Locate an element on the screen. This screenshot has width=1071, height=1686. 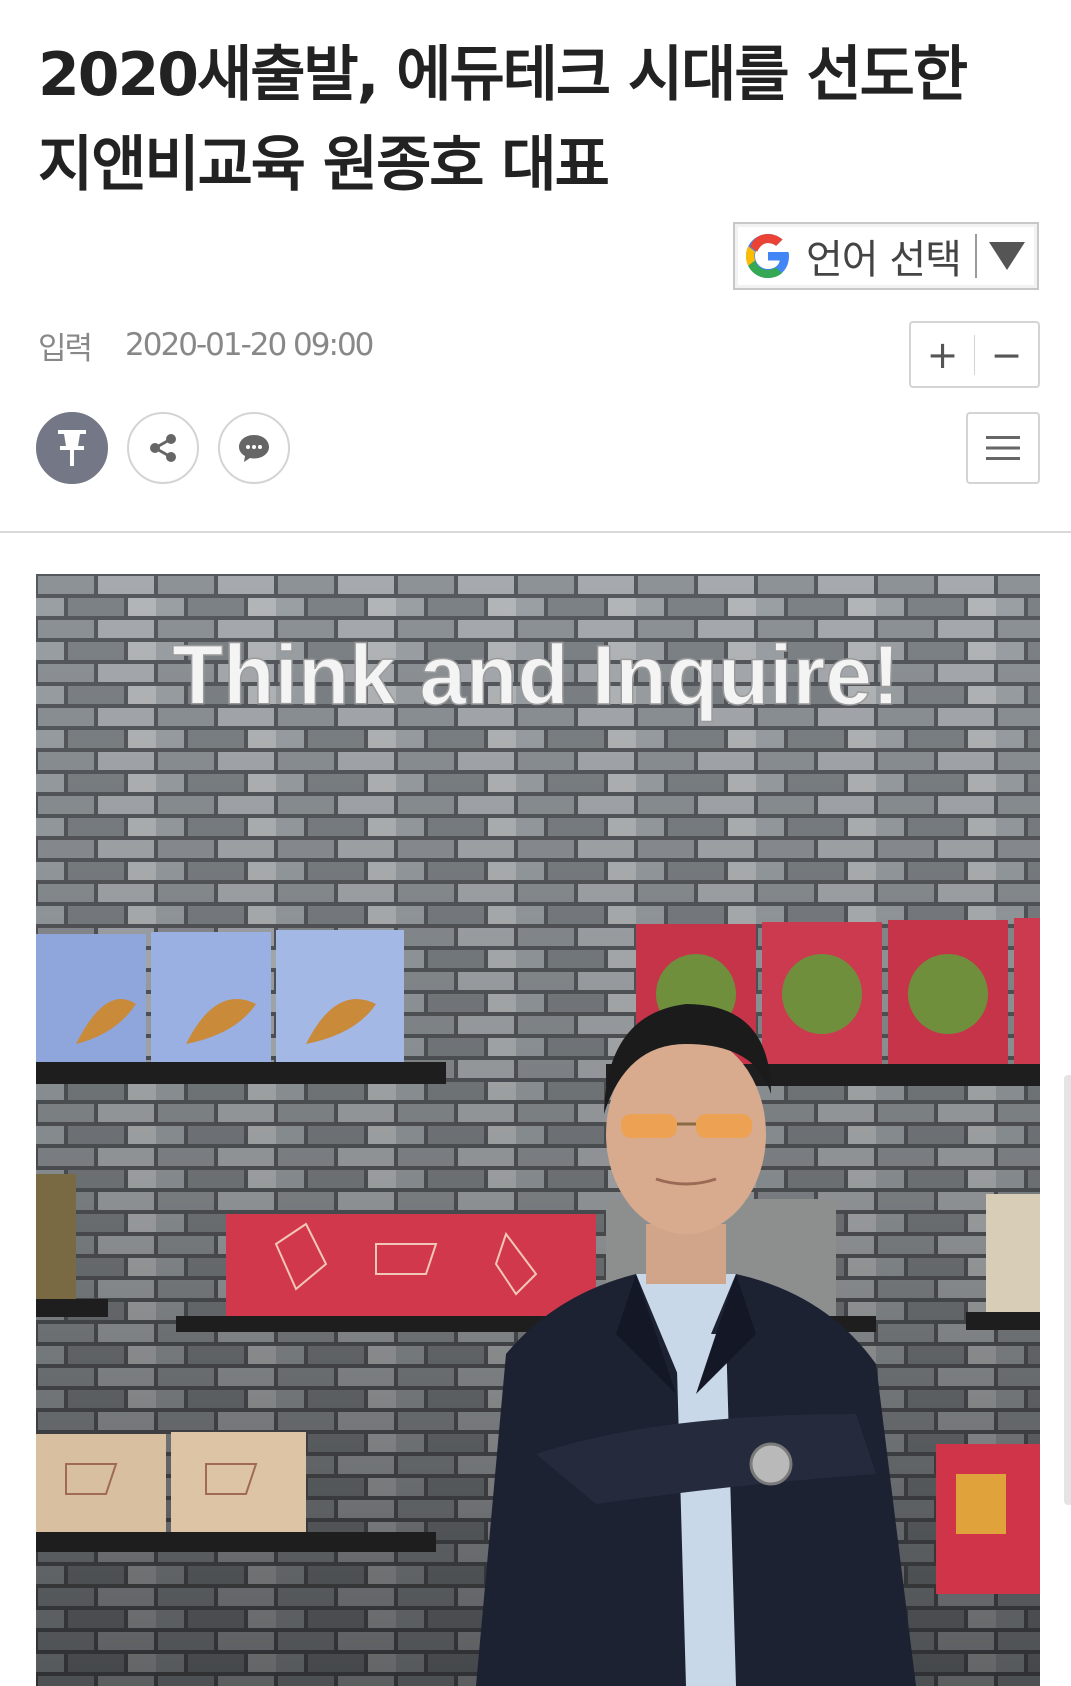
article-meta: 입력 2020-01-20 09:00 is located at coordinates (206, 345).